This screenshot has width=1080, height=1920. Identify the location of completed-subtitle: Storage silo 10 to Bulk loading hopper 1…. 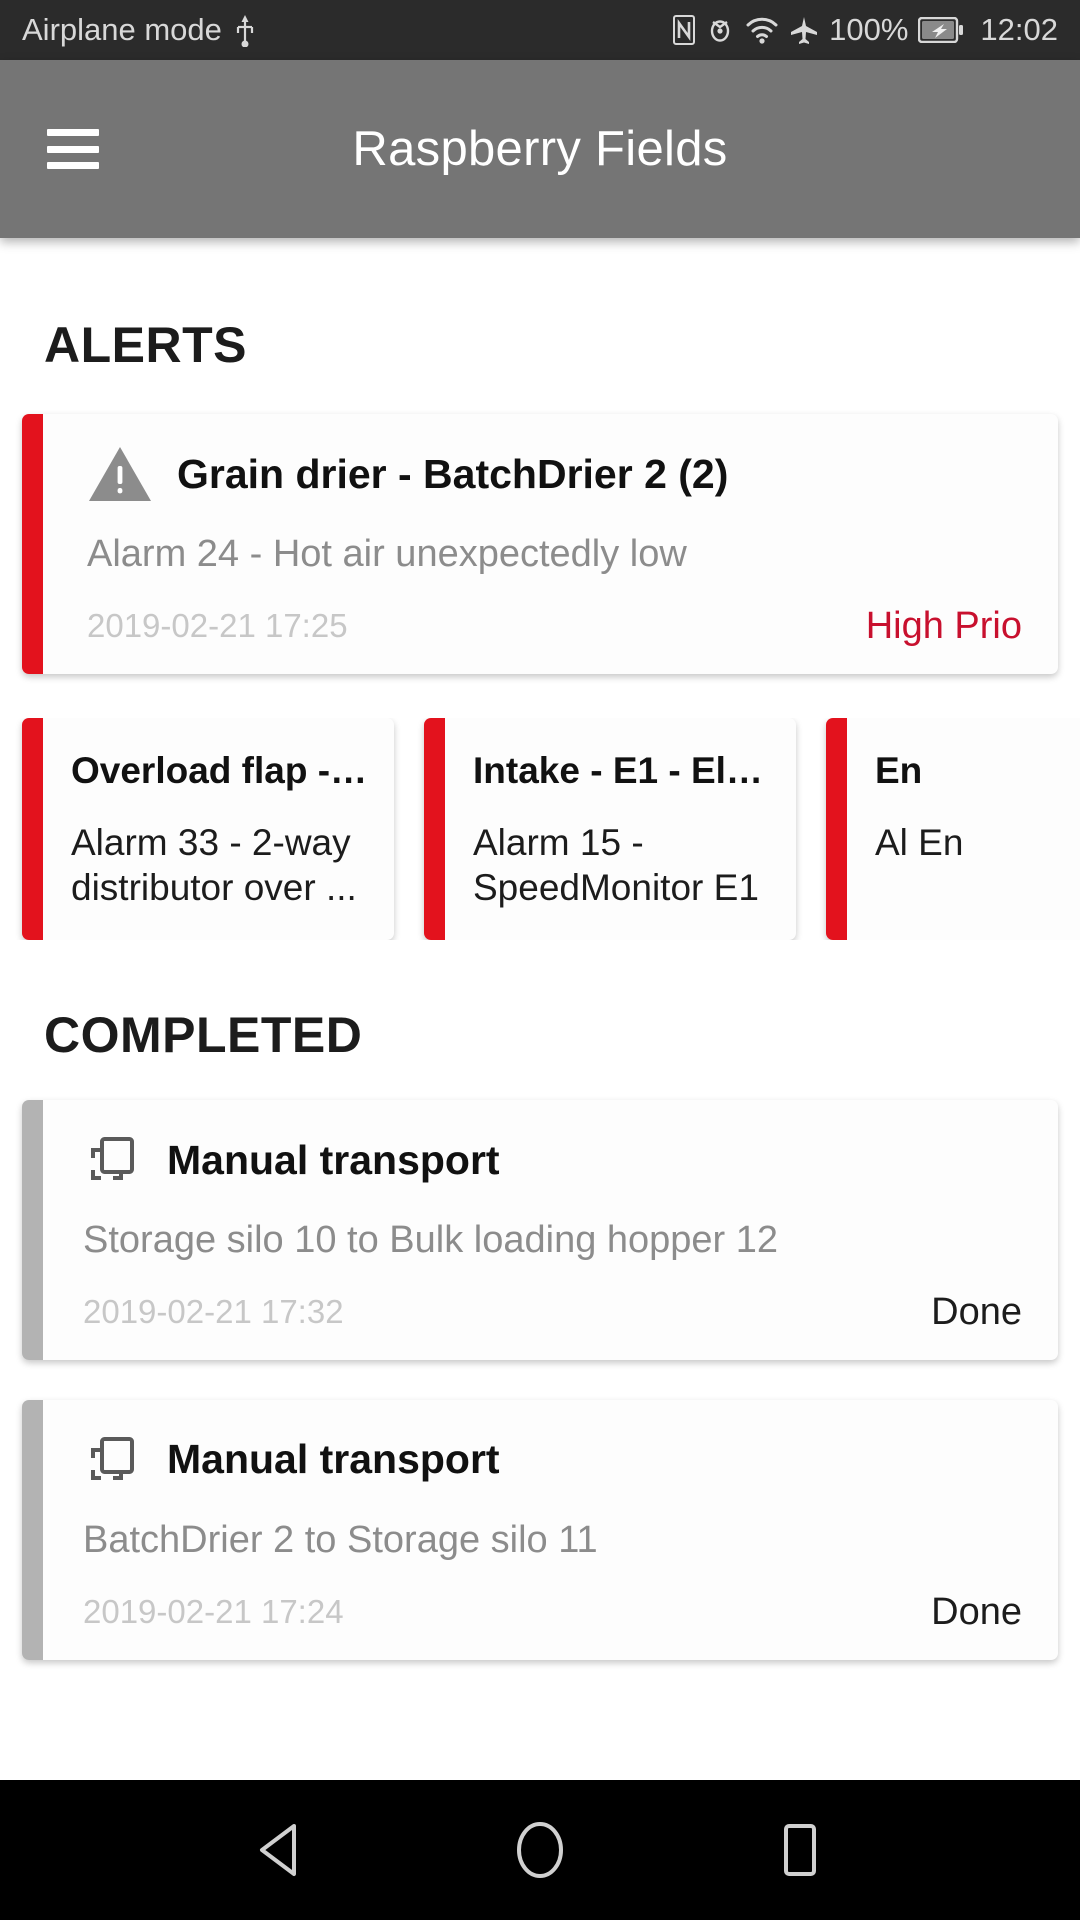
(431, 1240).